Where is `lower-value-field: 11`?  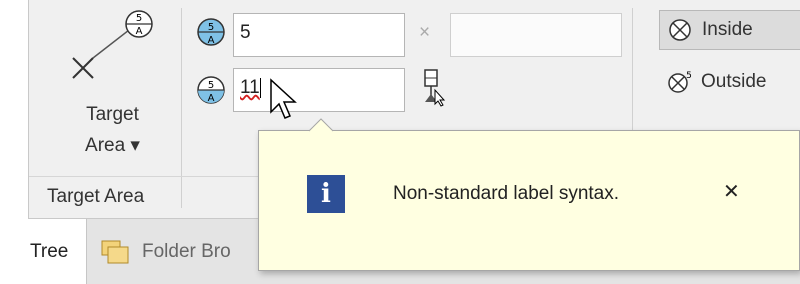
lower-value-field: 11 is located at coordinates (319, 90).